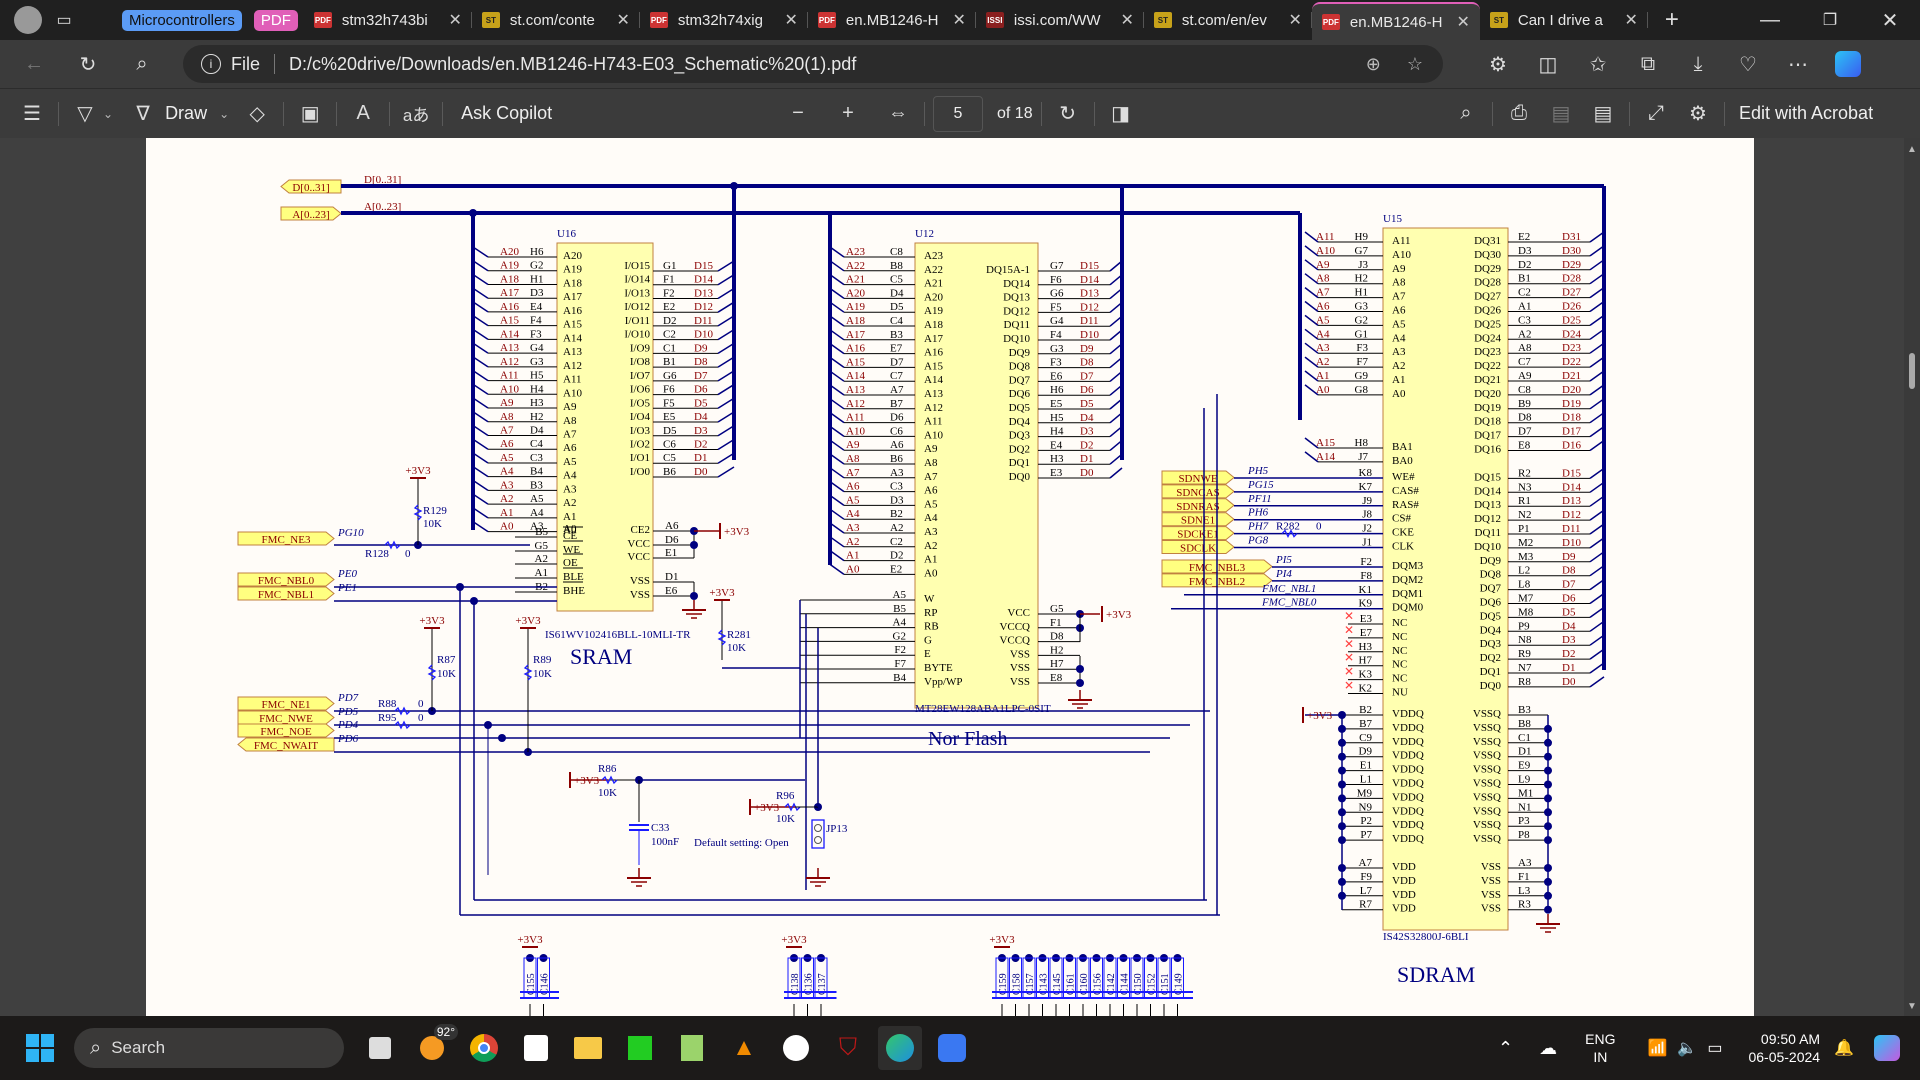 The height and width of the screenshot is (1080, 1920). I want to click on wifi-icon: 📶, so click(1657, 1048).